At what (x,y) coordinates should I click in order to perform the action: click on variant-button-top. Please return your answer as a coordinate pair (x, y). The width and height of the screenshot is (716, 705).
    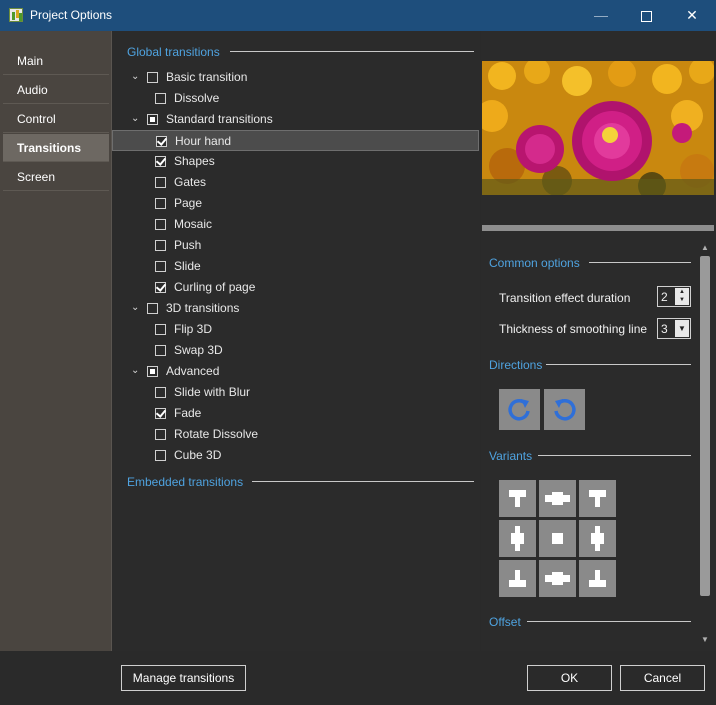
    Looking at the image, I should click on (557, 498).